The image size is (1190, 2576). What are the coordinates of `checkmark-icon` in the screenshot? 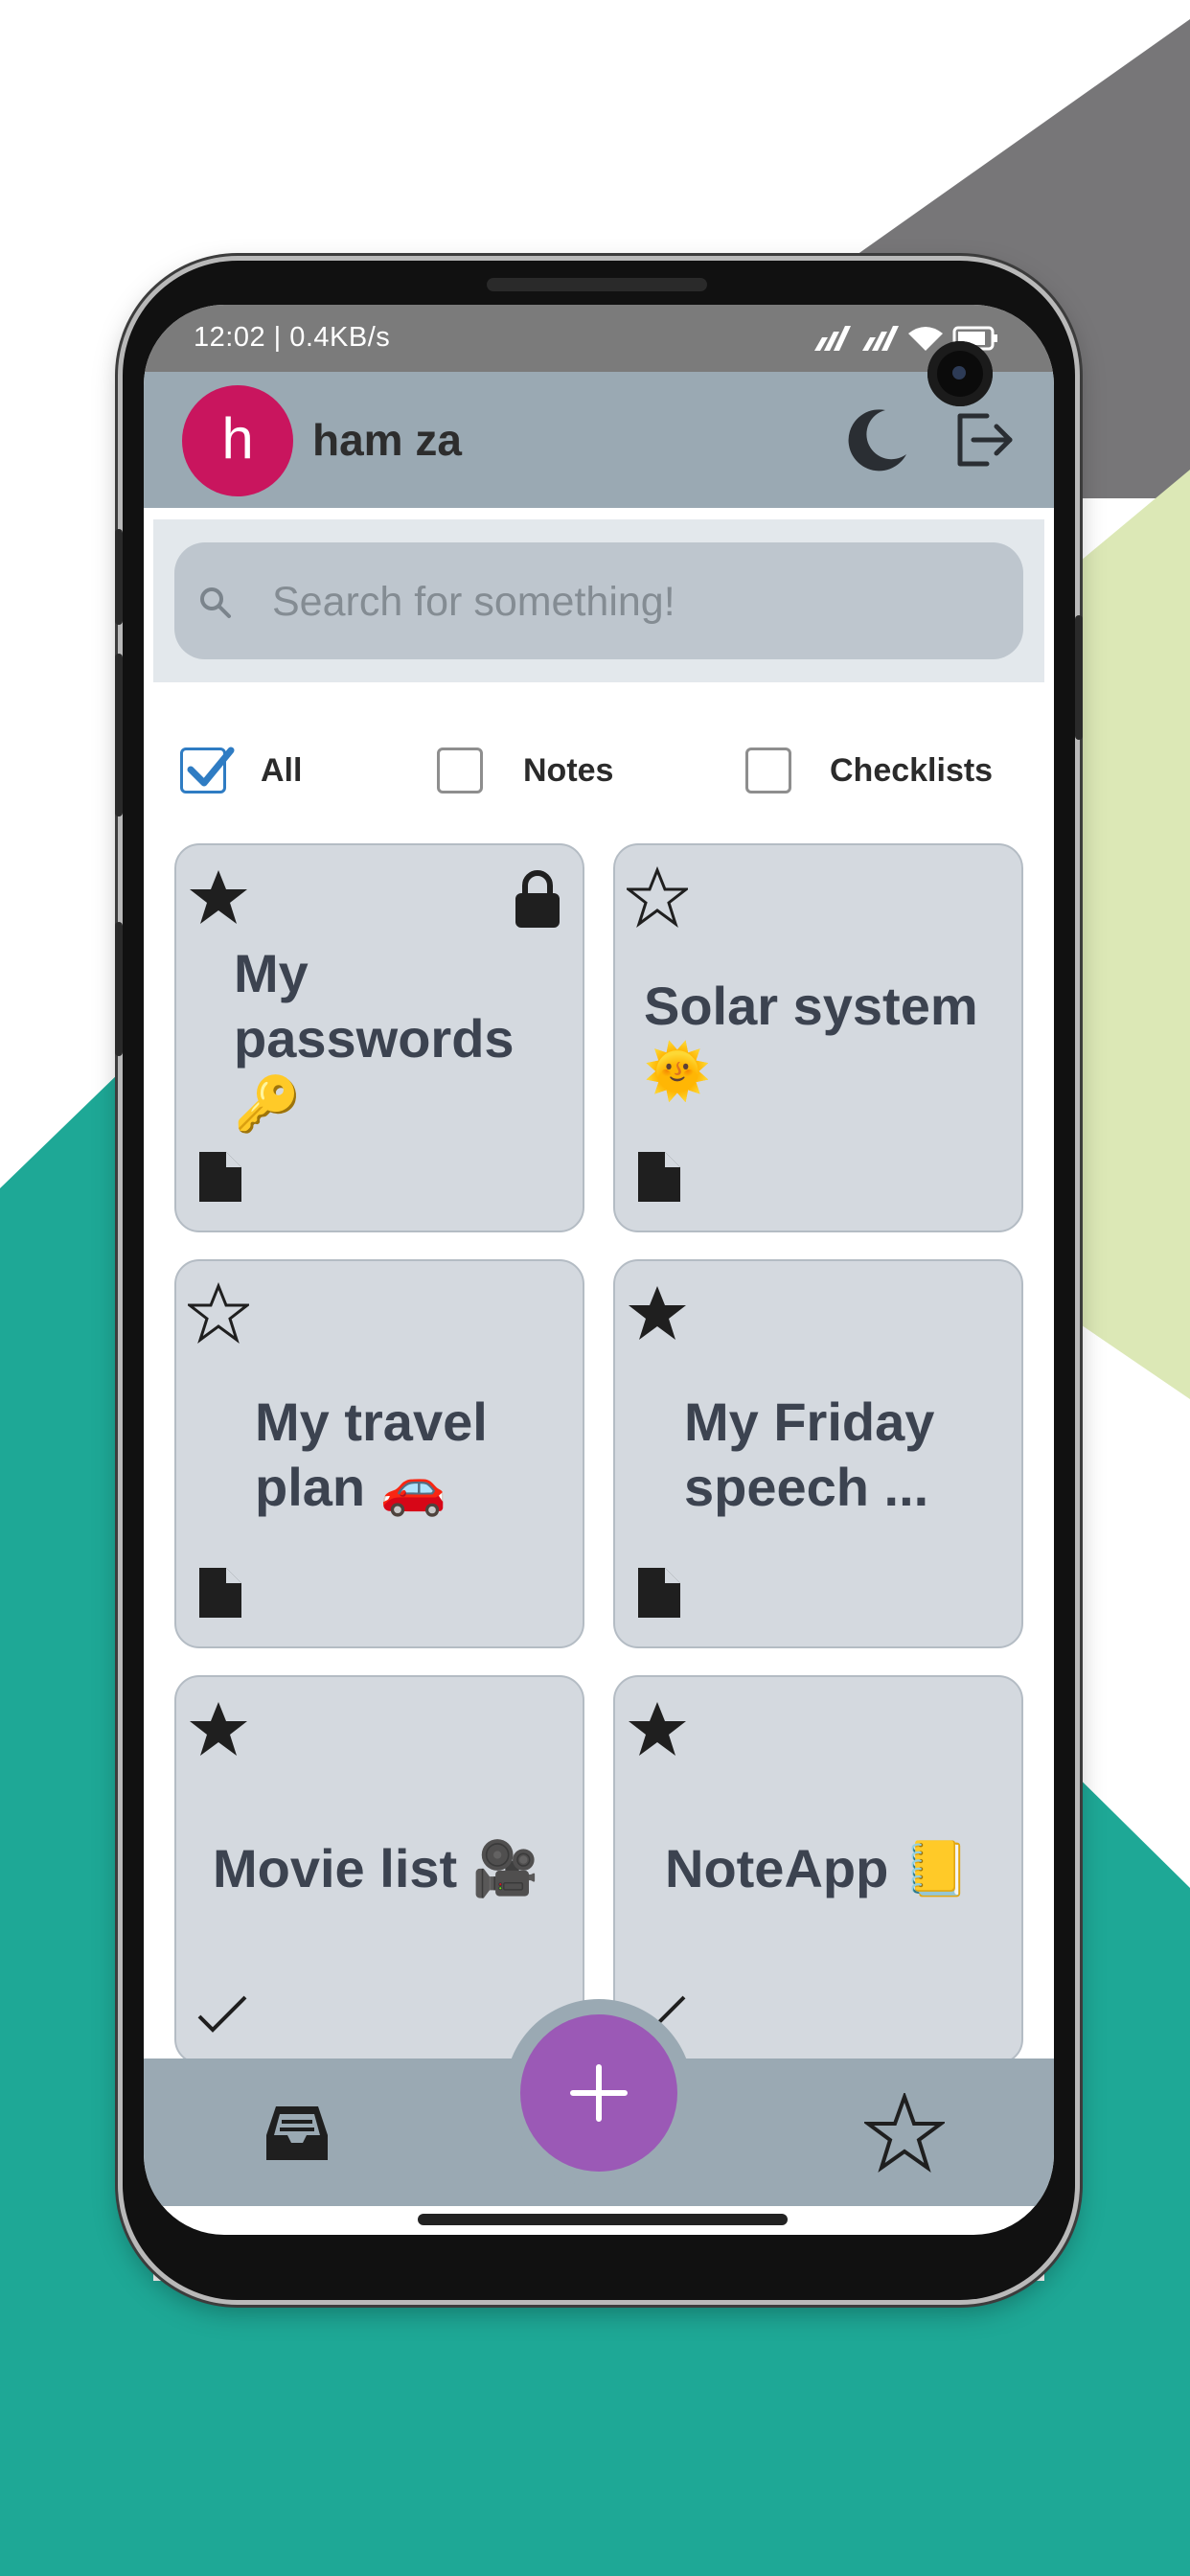 It's located at (211, 767).